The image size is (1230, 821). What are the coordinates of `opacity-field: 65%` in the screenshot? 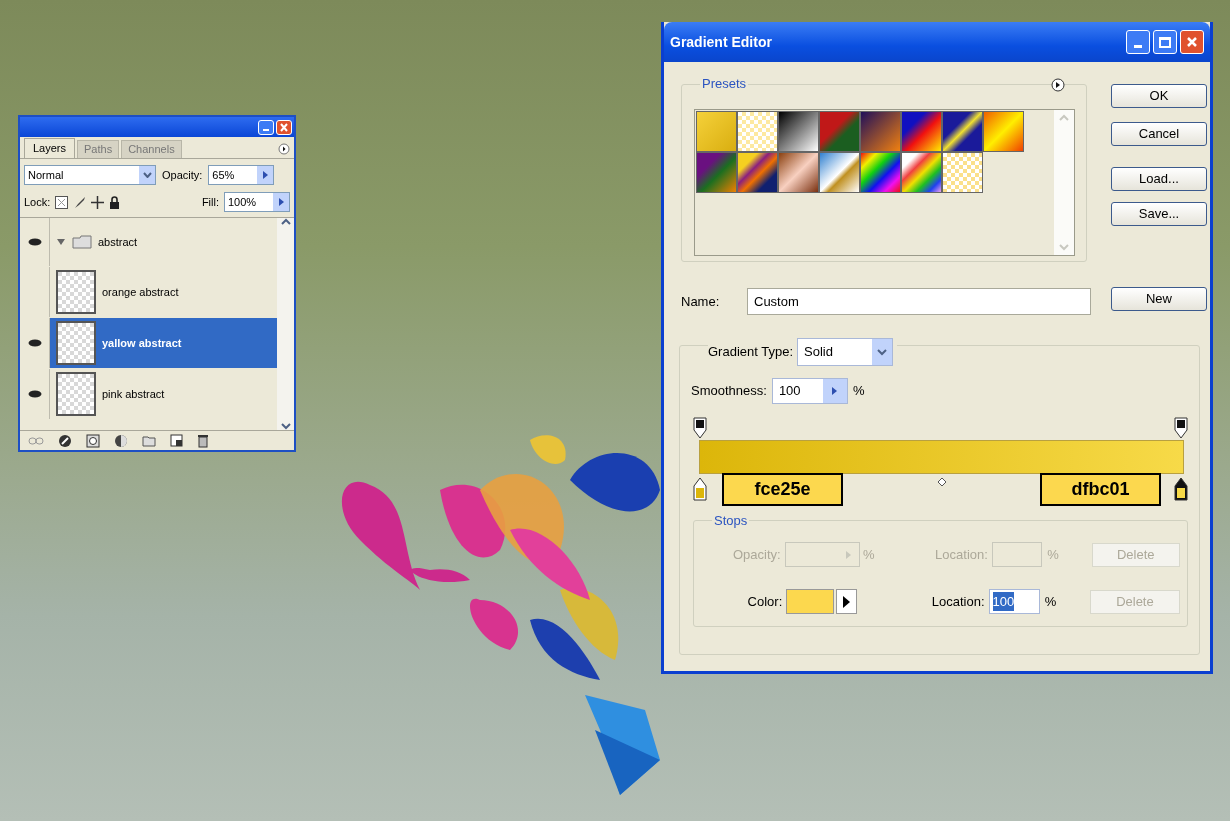 It's located at (241, 175).